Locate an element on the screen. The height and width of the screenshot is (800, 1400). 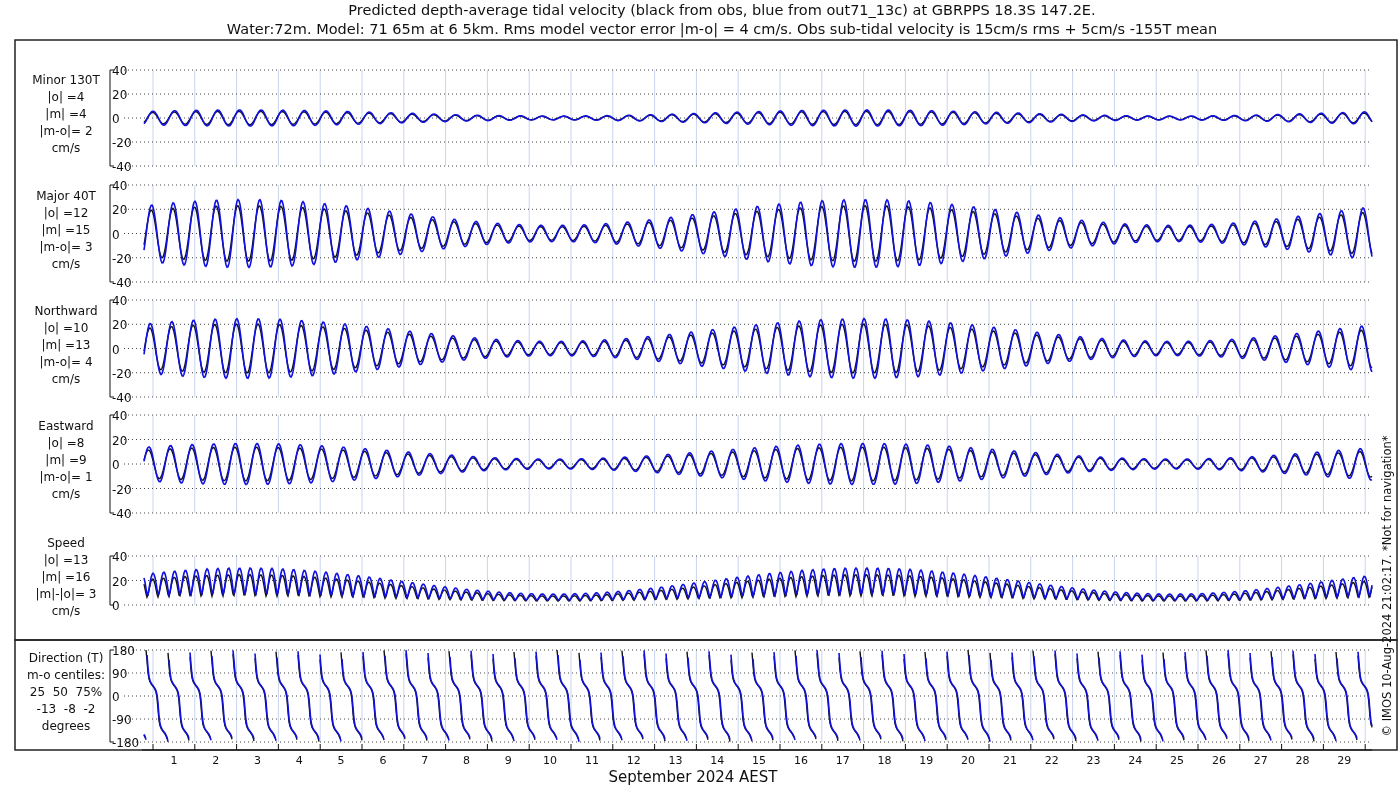
tick-label: 9 is located at coordinates (508, 760).